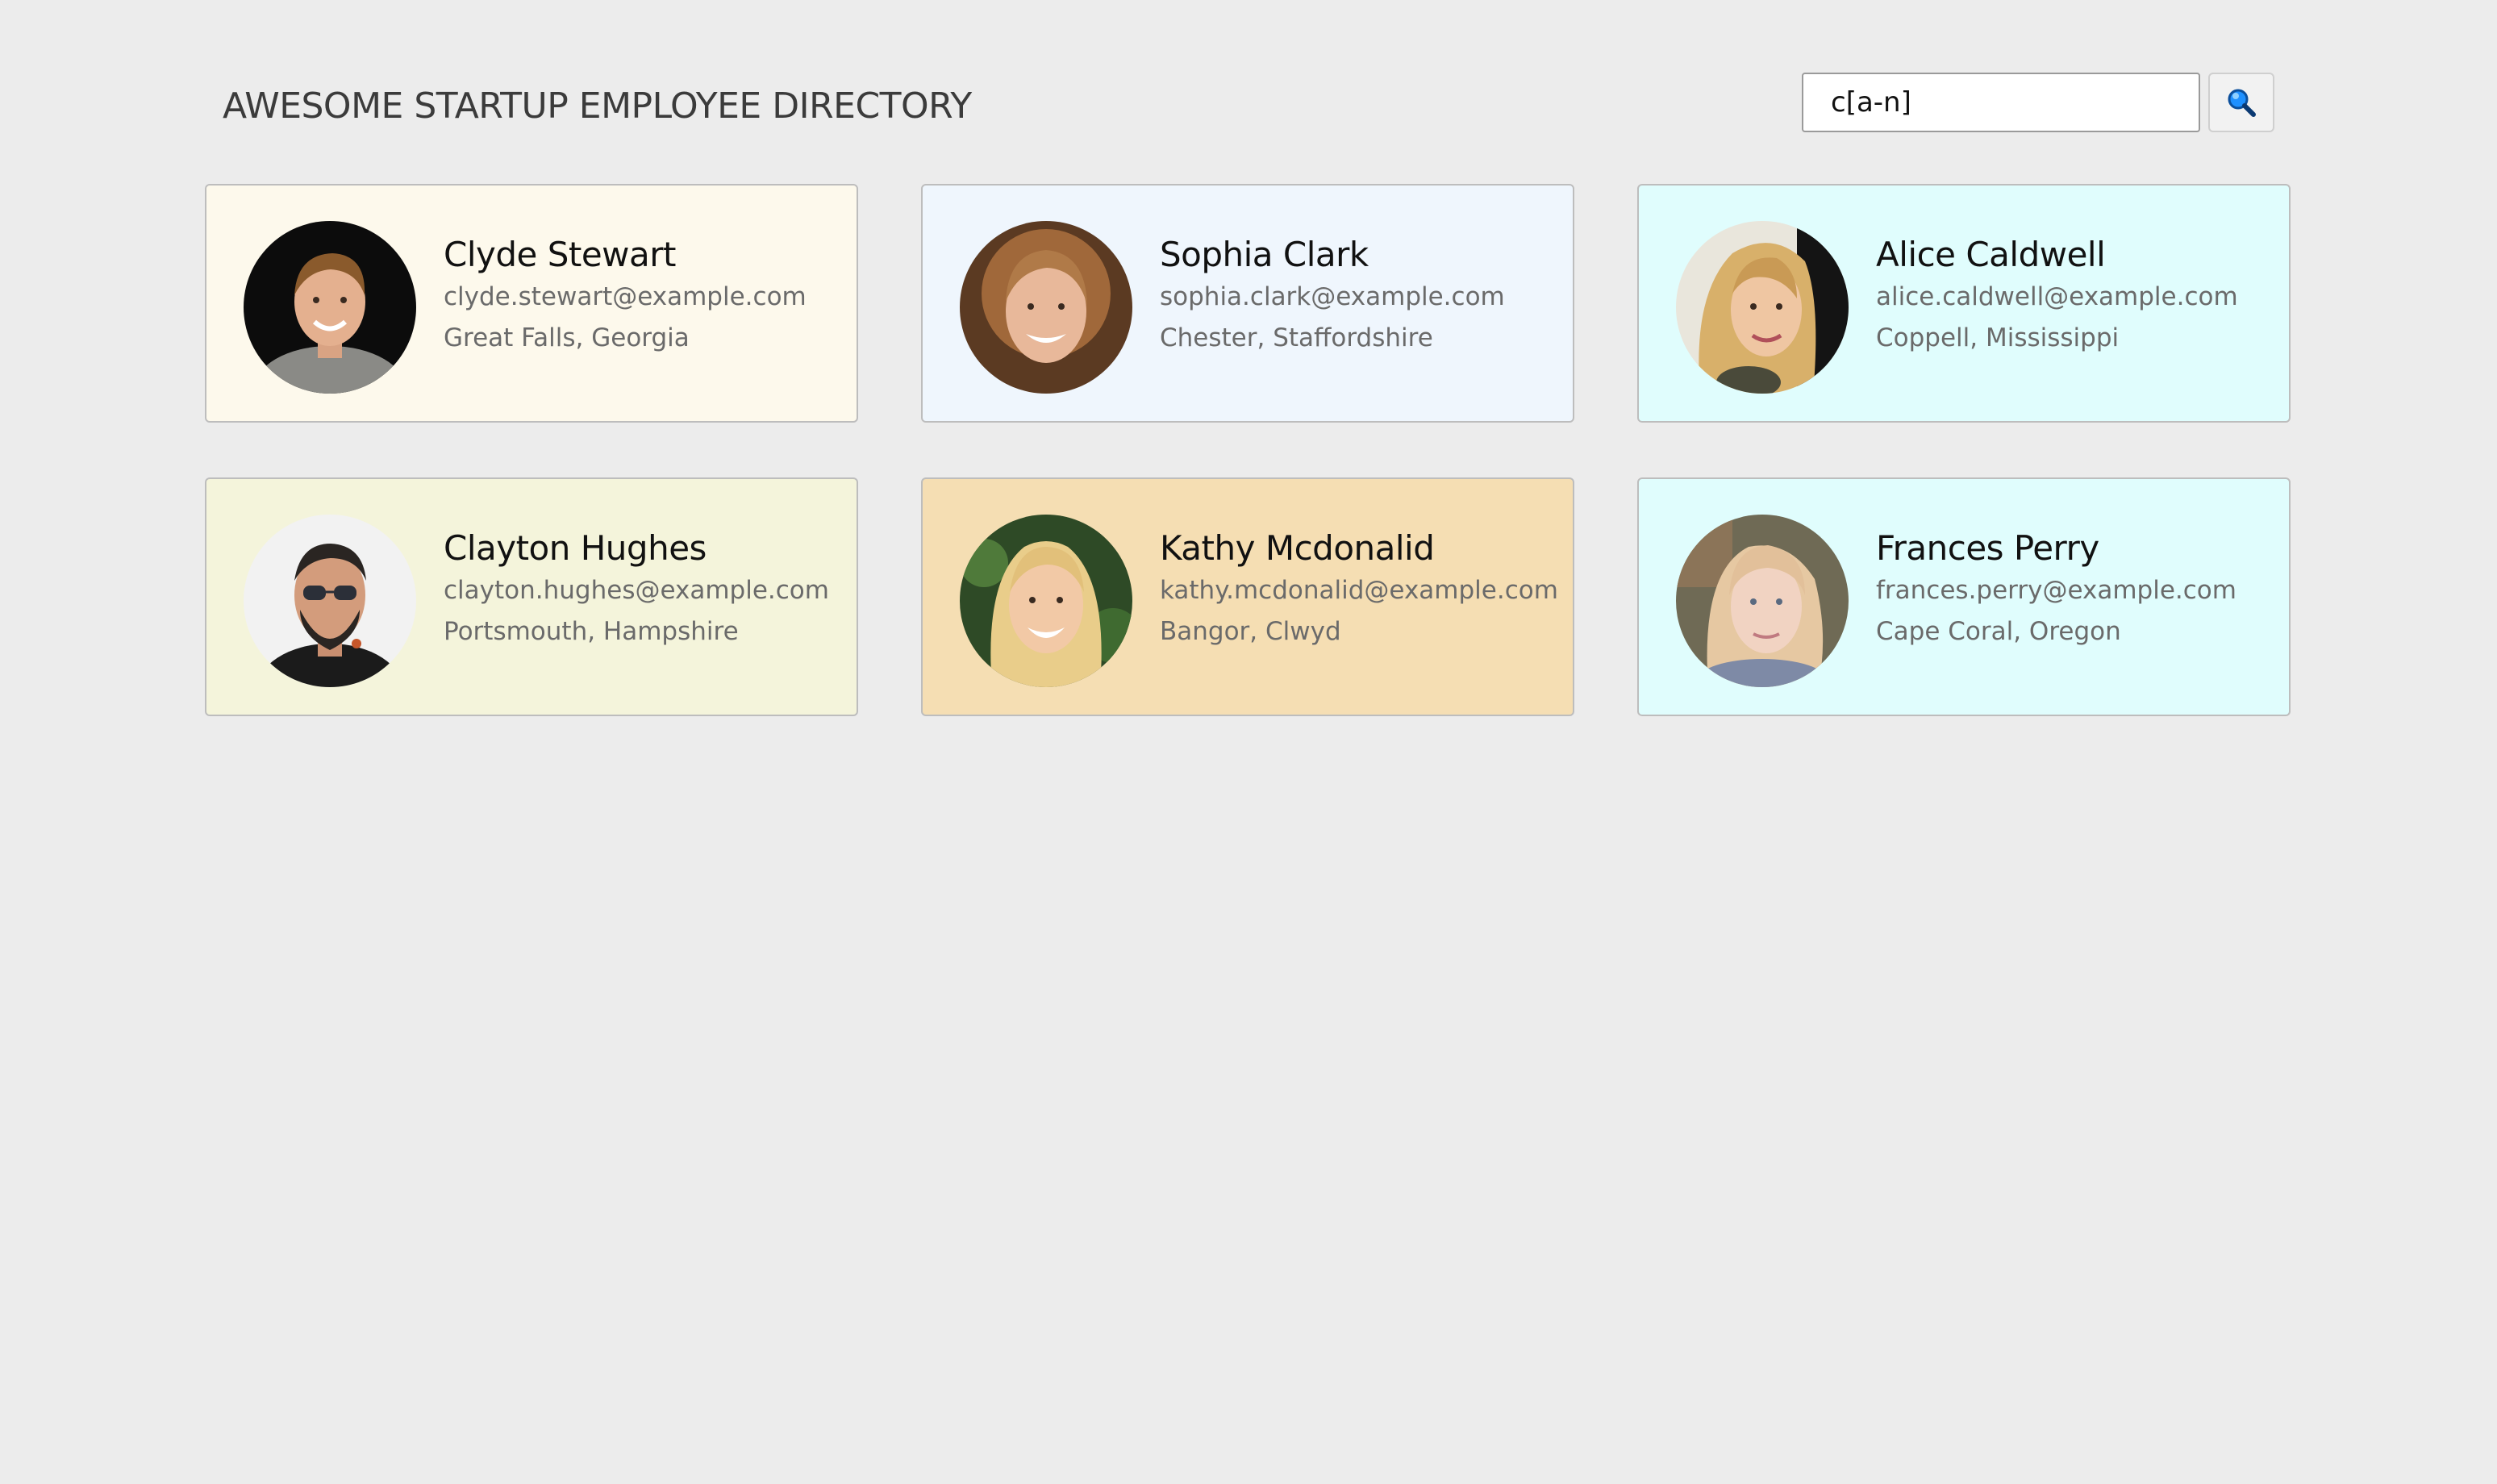 The image size is (2497, 1484). Describe the element at coordinates (1332, 297) in the screenshot. I see `employee-email: sophia.clark@example.com` at that location.